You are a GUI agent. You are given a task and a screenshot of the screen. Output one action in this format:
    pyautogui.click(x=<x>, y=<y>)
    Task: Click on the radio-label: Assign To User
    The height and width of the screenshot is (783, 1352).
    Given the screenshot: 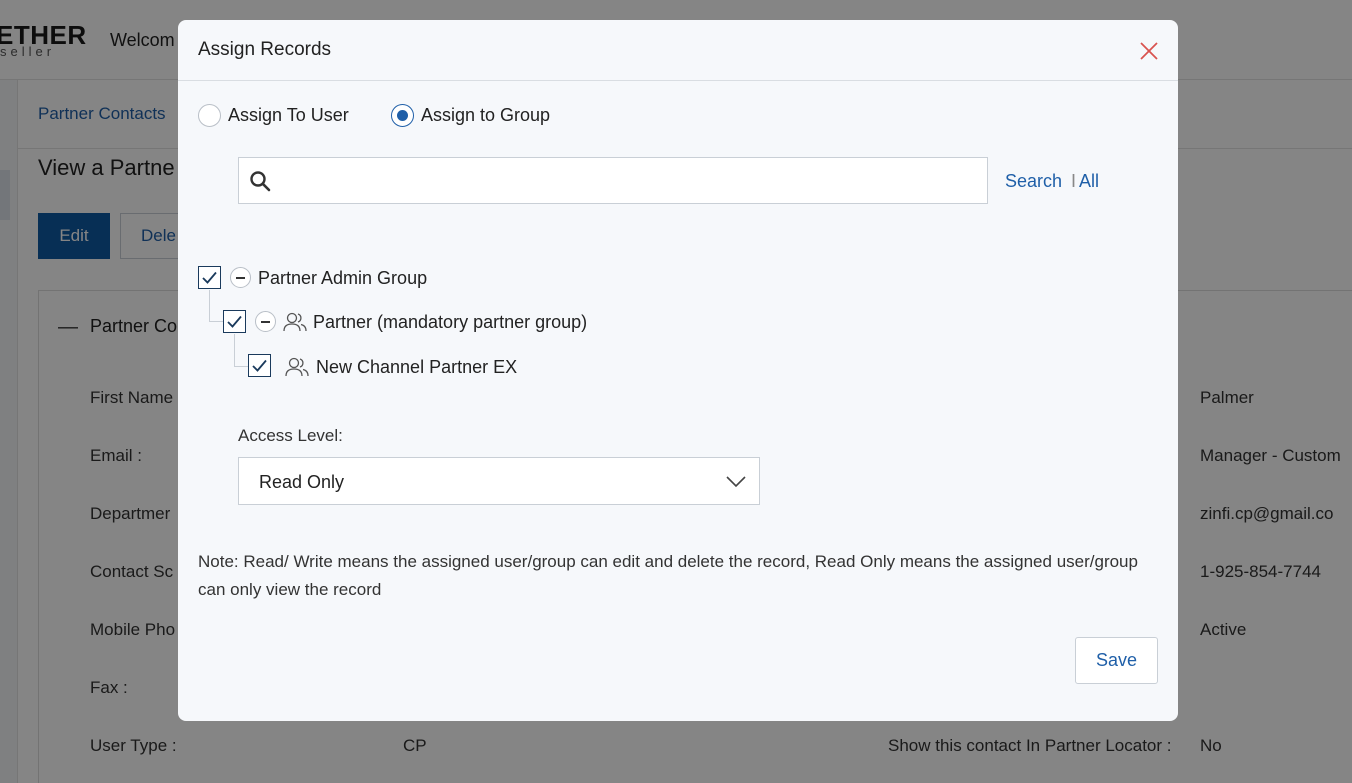 What is the action you would take?
    pyautogui.click(x=288, y=114)
    